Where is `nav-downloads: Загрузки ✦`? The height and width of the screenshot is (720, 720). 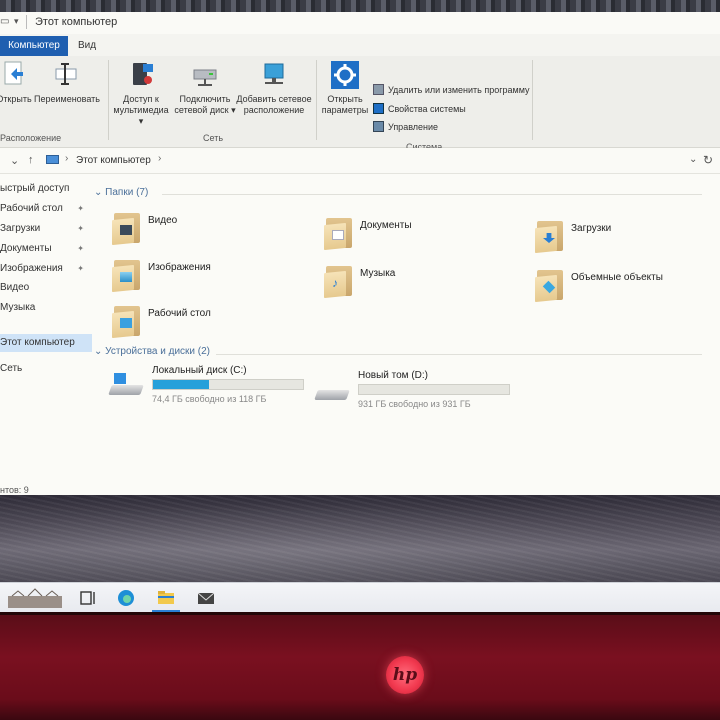 nav-downloads: Загрузки ✦ is located at coordinates (46, 229).